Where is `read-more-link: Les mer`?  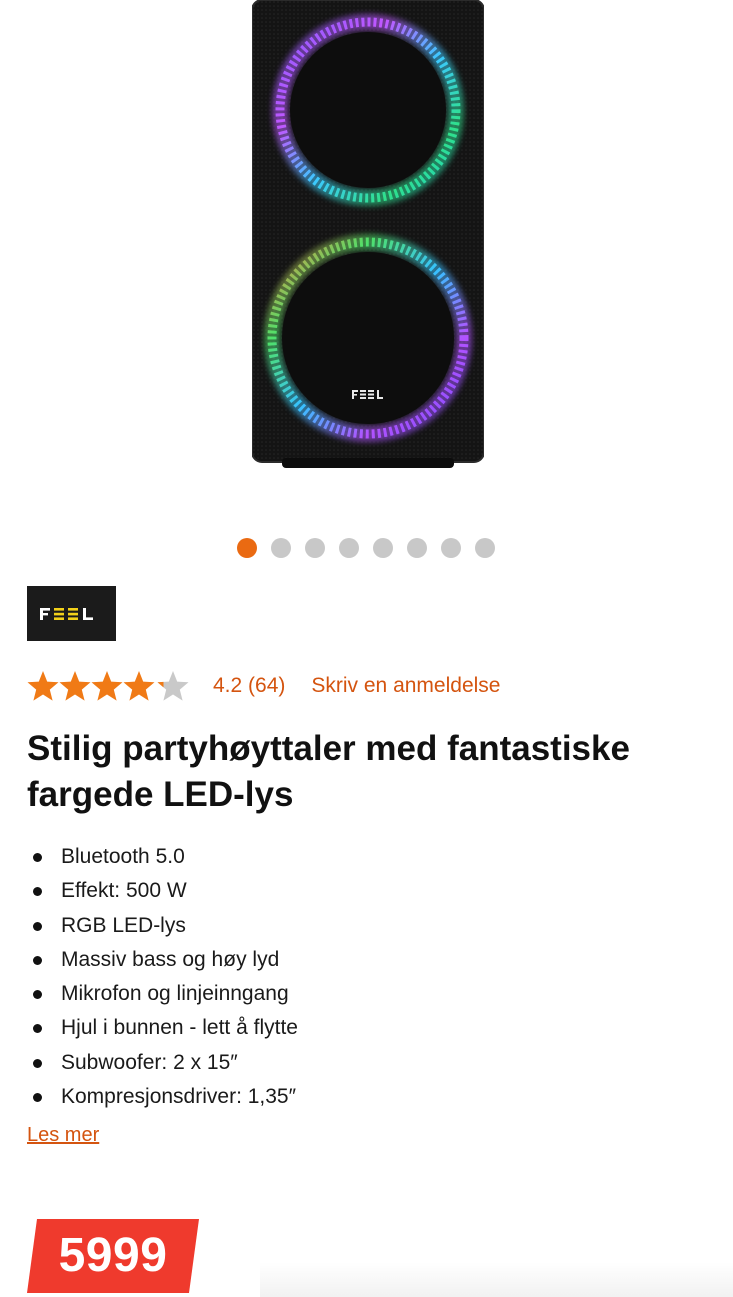 read-more-link: Les mer is located at coordinates (63, 1135).